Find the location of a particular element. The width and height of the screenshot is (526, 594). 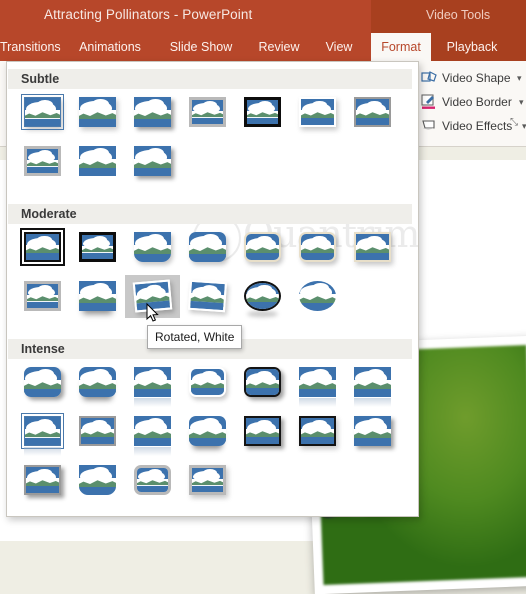

video-style-perspective-relaxed-dark is located at coordinates (372, 431).